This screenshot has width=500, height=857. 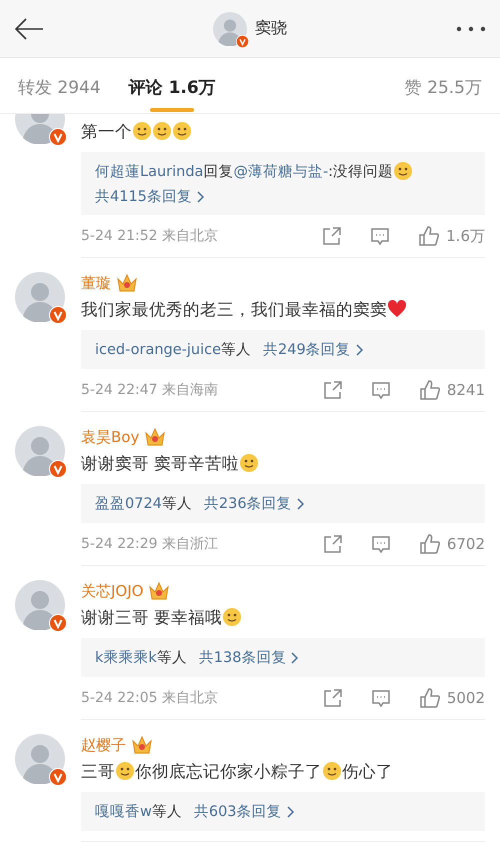 What do you see at coordinates (29, 29) in the screenshot?
I see `back-arrow-icon` at bounding box center [29, 29].